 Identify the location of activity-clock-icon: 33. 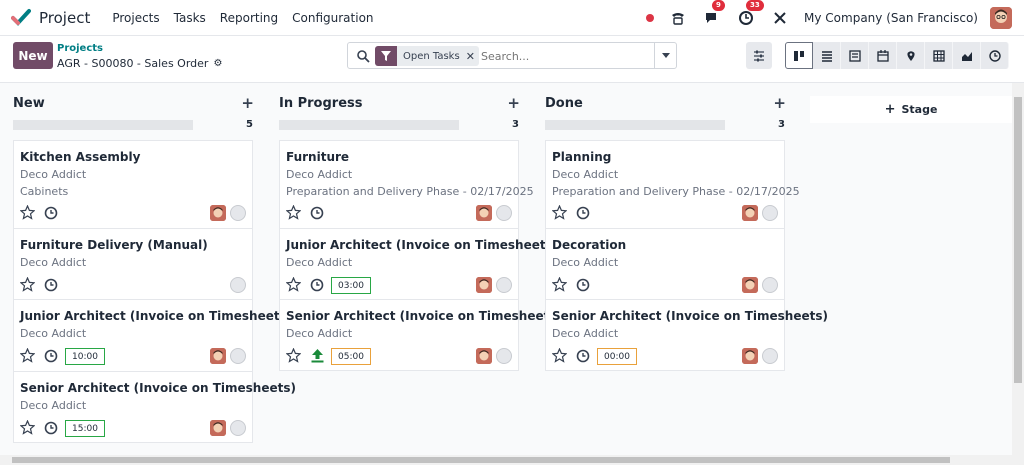
(750, 14).